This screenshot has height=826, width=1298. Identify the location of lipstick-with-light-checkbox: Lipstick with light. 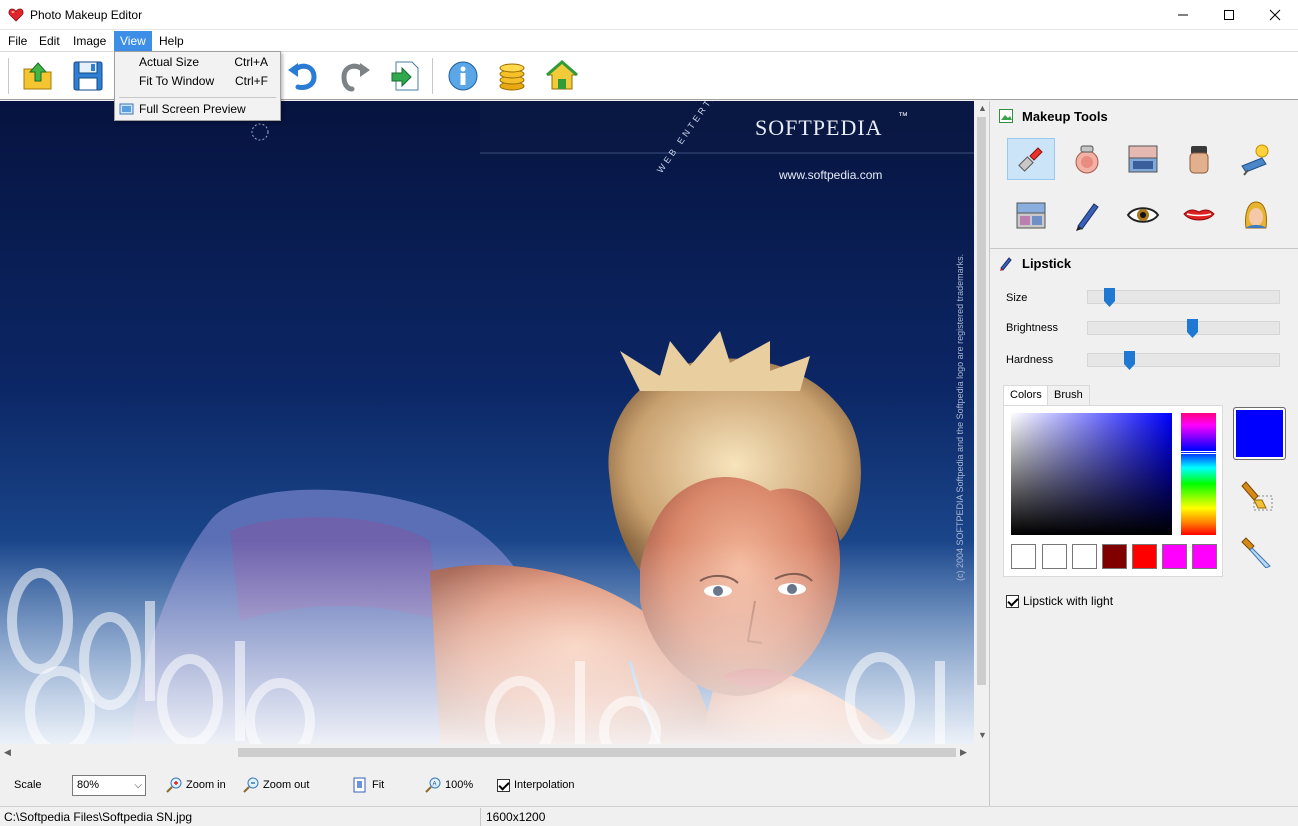
(1059, 601).